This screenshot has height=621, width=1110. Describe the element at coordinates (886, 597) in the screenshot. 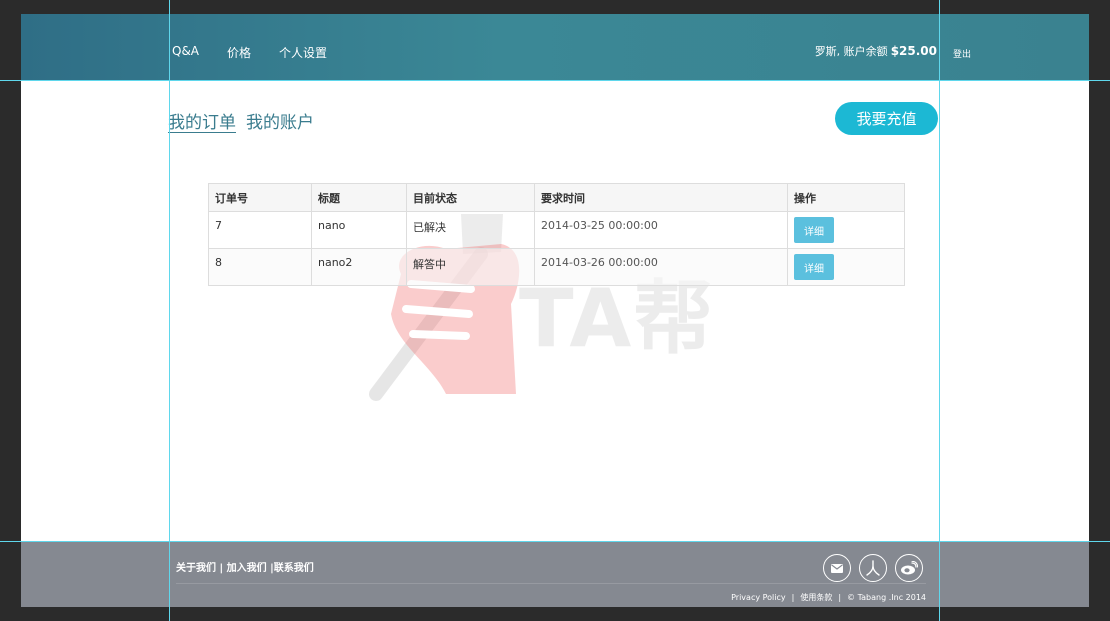

I see `copyright-text: © Tabang .Inc 2014` at that location.